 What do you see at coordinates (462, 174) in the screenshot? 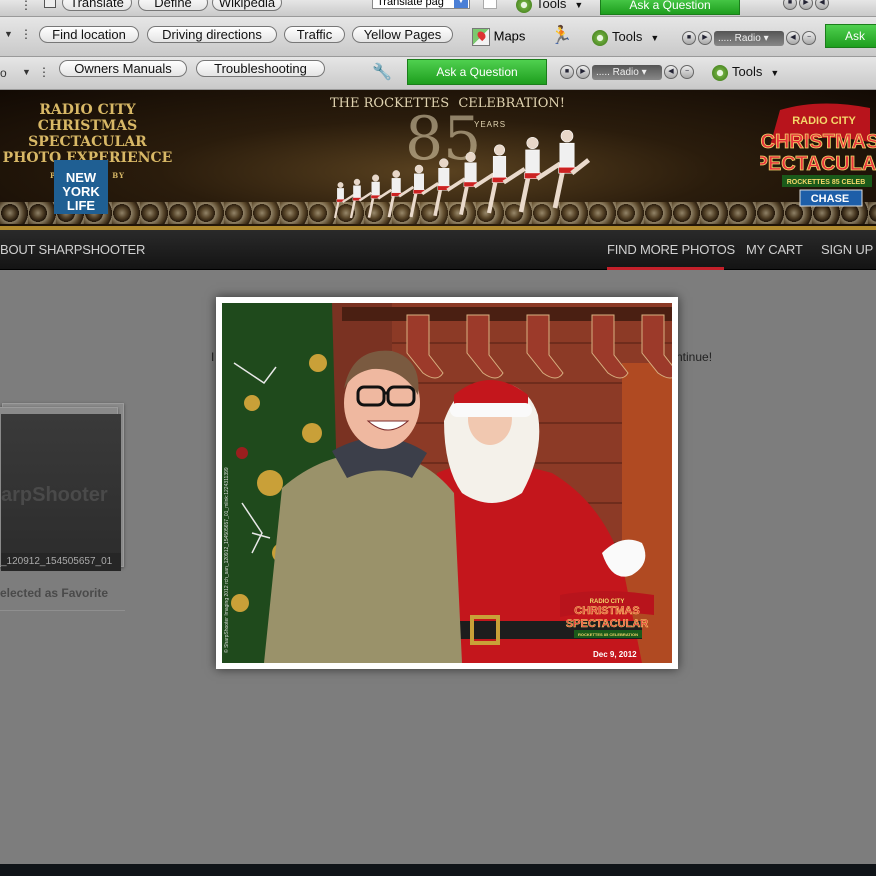
I see `rockettes-dancers-image` at bounding box center [462, 174].